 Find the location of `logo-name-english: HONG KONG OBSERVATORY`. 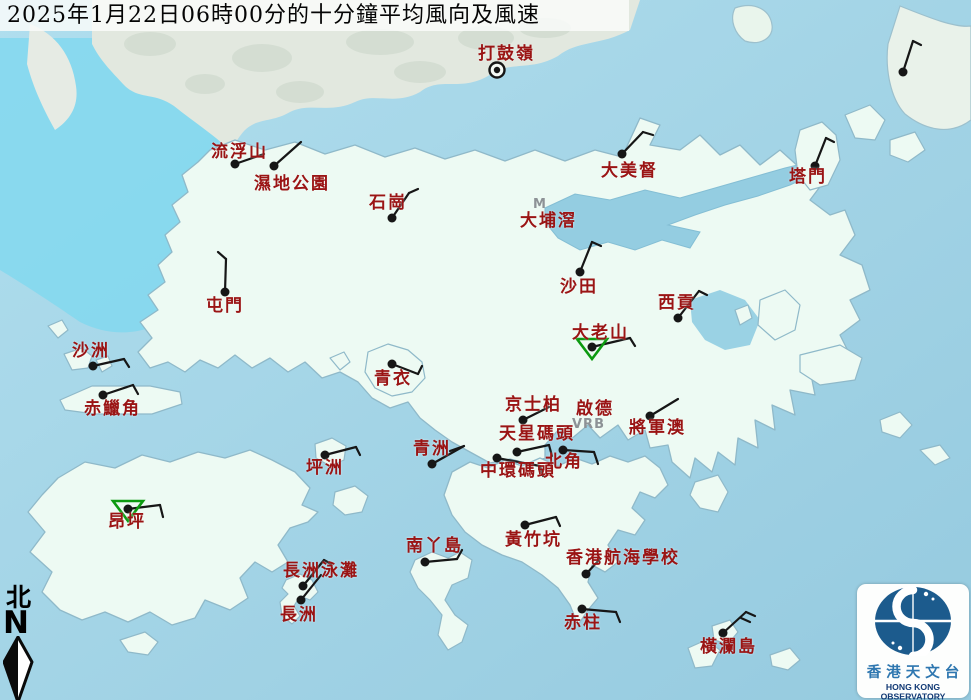

logo-name-english: HONG KONG OBSERVATORY is located at coordinates (913, 691).